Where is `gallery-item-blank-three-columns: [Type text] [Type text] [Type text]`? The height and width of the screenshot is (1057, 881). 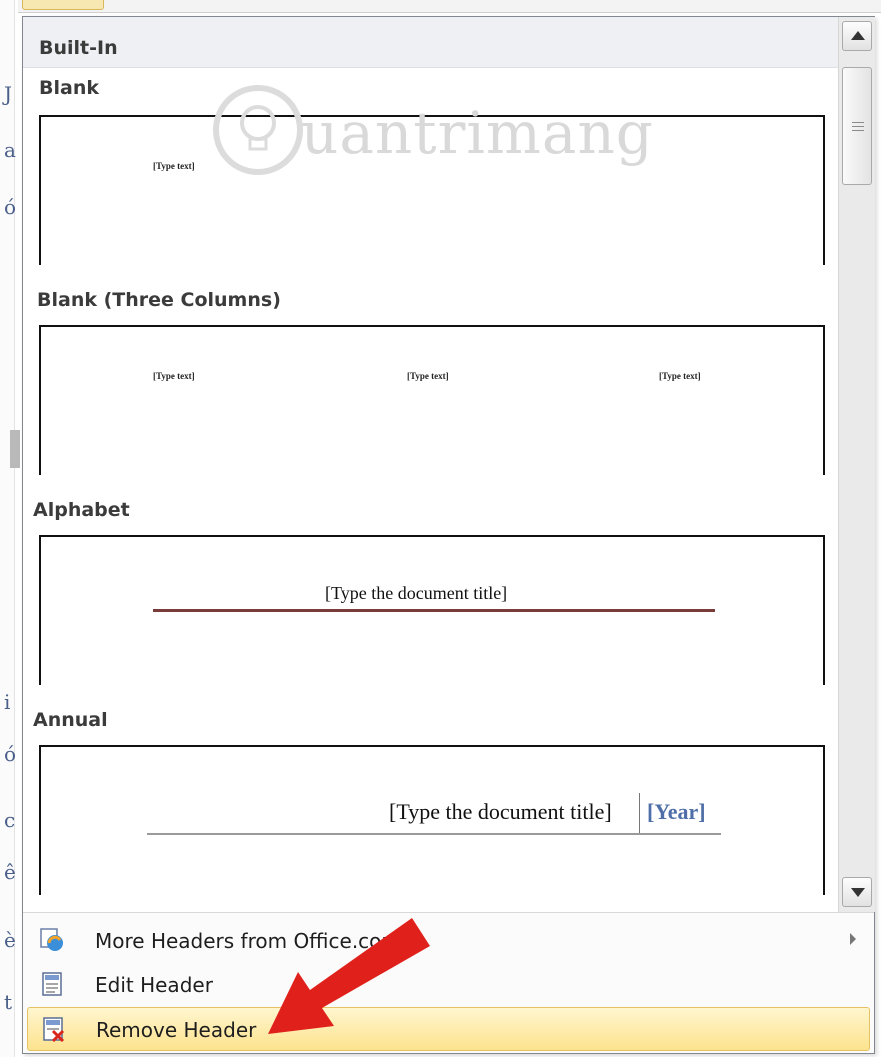 gallery-item-blank-three-columns: [Type text] [Type text] [Type text] is located at coordinates (432, 400).